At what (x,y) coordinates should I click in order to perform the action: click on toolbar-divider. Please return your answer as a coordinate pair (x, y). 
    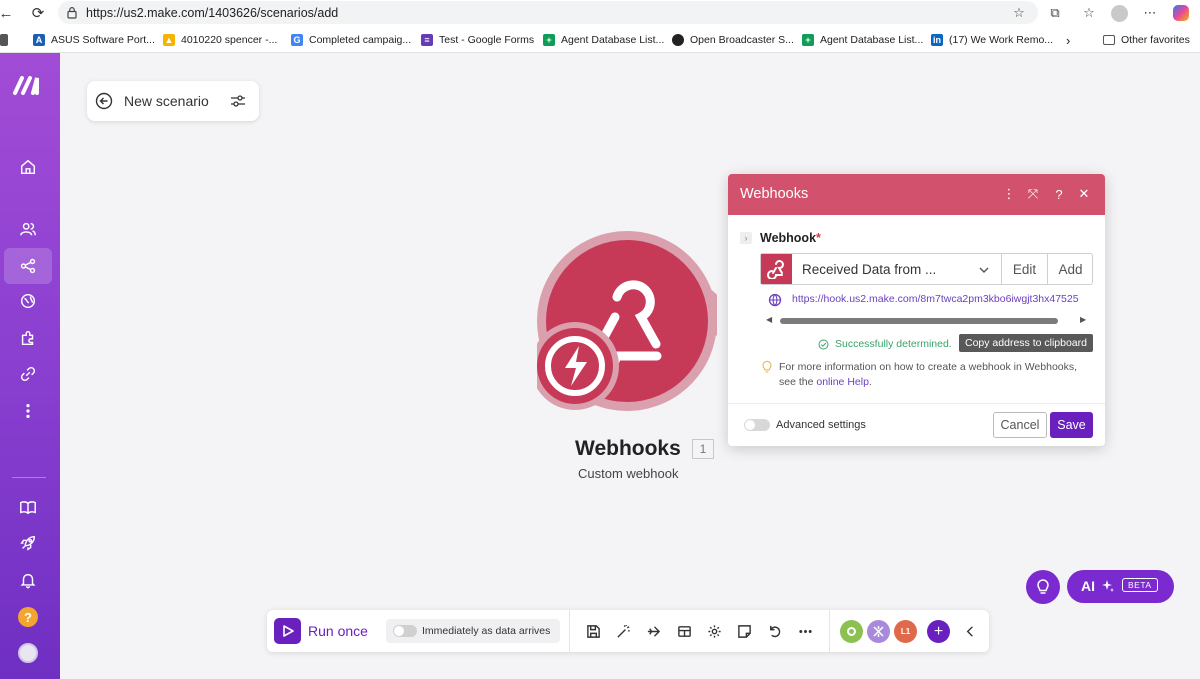
    Looking at the image, I should click on (569, 631).